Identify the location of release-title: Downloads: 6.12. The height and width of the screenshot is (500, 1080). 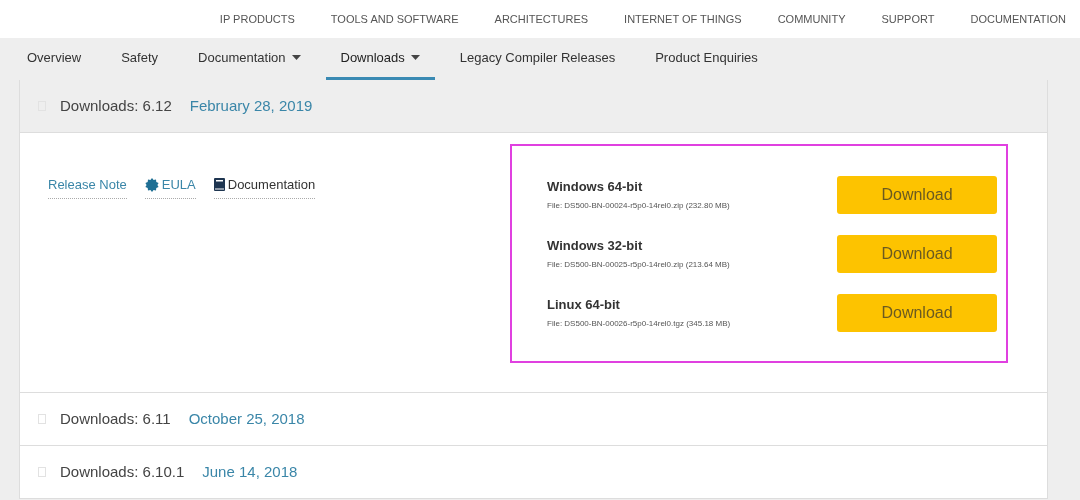
(116, 105).